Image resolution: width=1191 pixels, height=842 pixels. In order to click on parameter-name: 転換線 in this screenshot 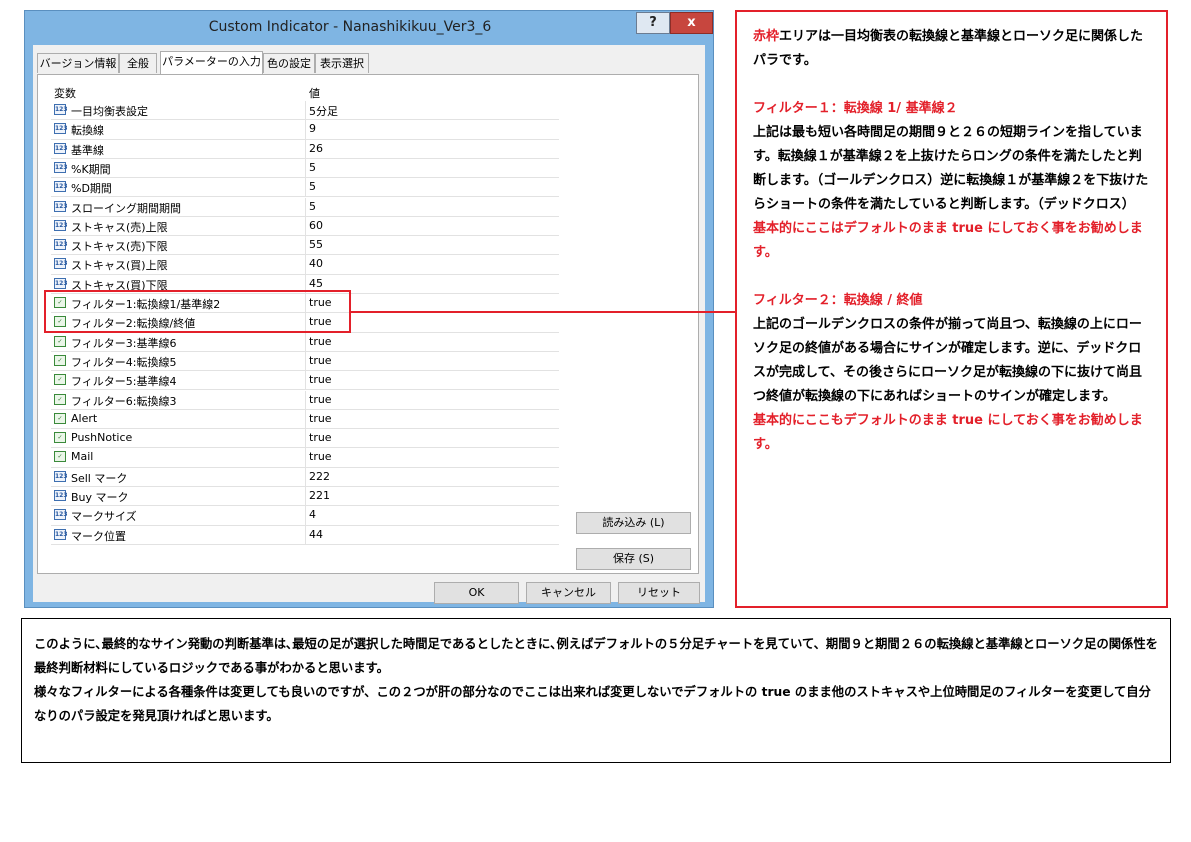, I will do `click(87, 131)`.